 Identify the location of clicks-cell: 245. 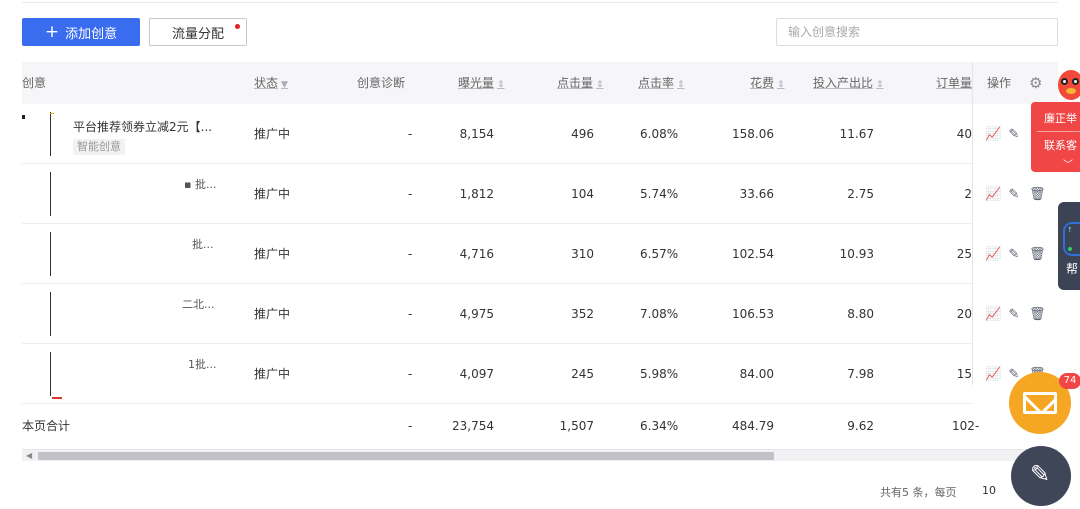
(582, 374).